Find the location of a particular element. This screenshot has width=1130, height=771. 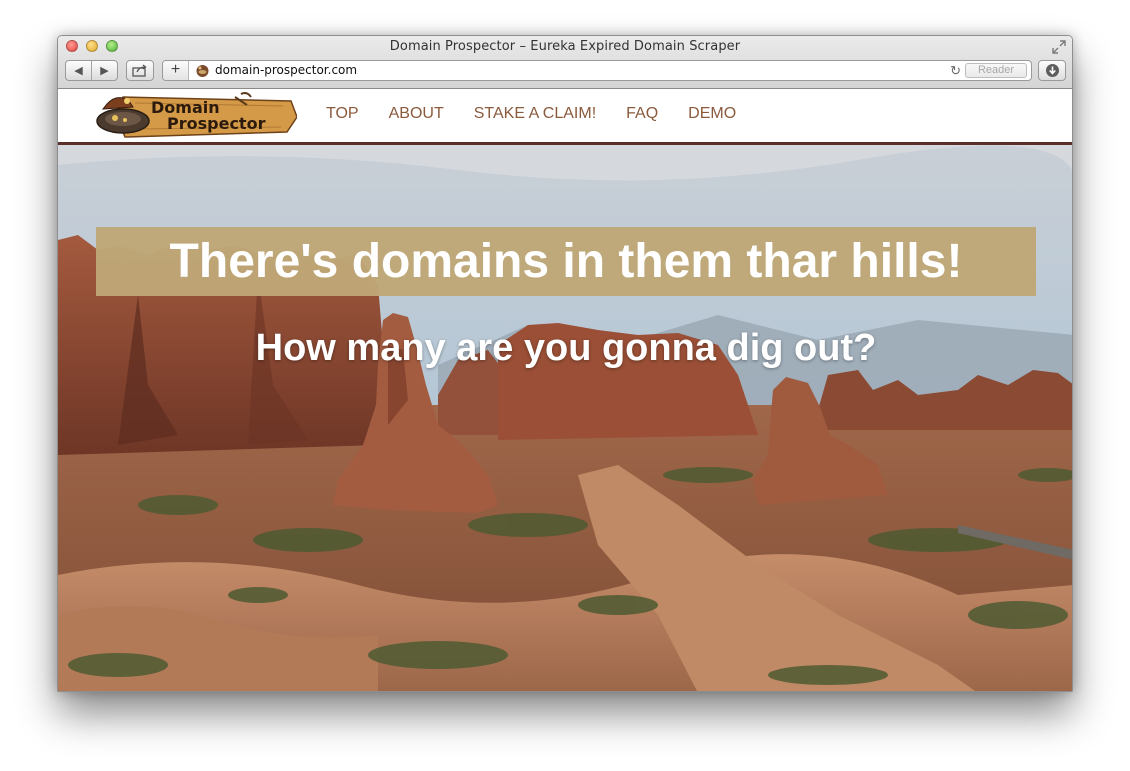

domain-prospector-logo: Domain Prospector is located at coordinates (196, 116).